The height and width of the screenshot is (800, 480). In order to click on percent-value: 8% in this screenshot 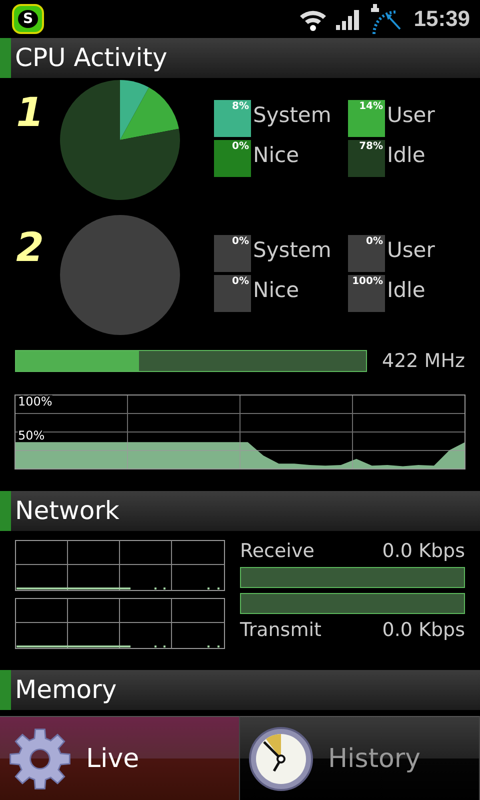, I will do `click(240, 106)`.